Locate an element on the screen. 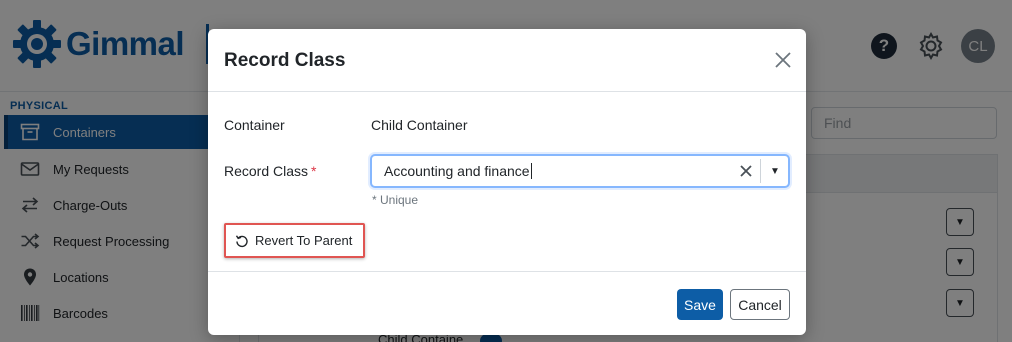 The height and width of the screenshot is (342, 1012). select-divider is located at coordinates (760, 171).